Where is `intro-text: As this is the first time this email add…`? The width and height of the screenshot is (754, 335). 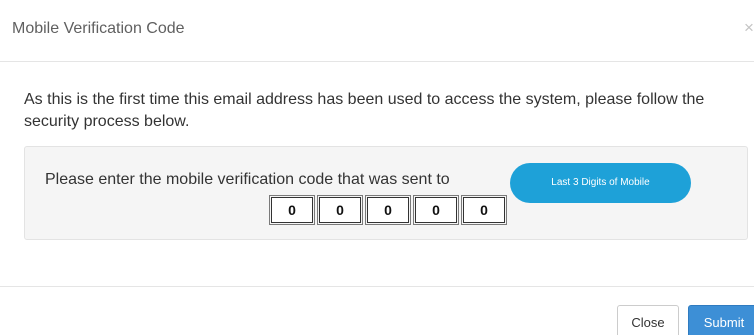
intro-text: As this is the first time this email add… is located at coordinates (364, 110).